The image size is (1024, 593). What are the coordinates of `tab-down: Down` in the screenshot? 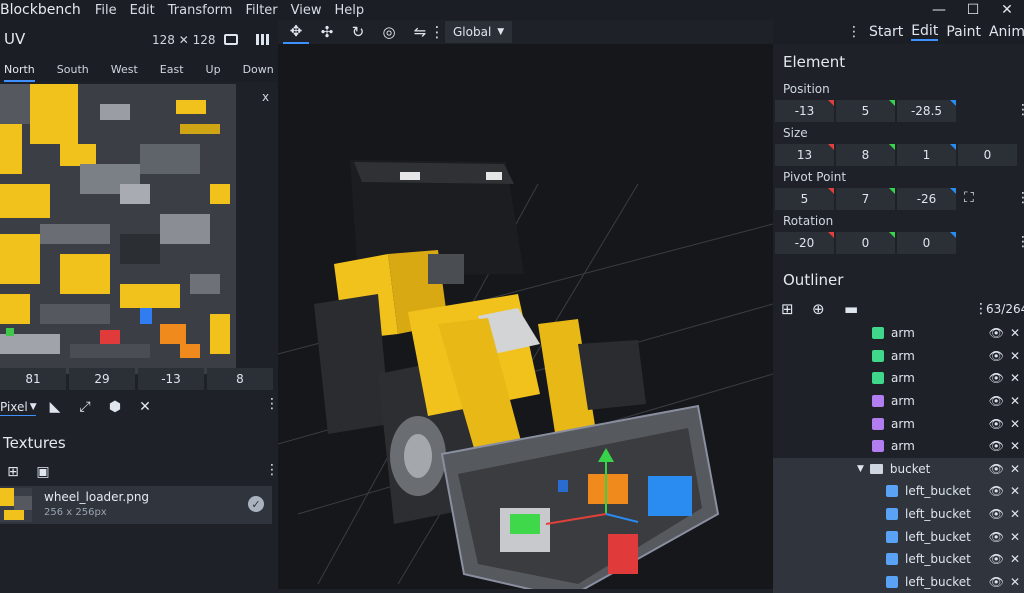 It's located at (258, 70).